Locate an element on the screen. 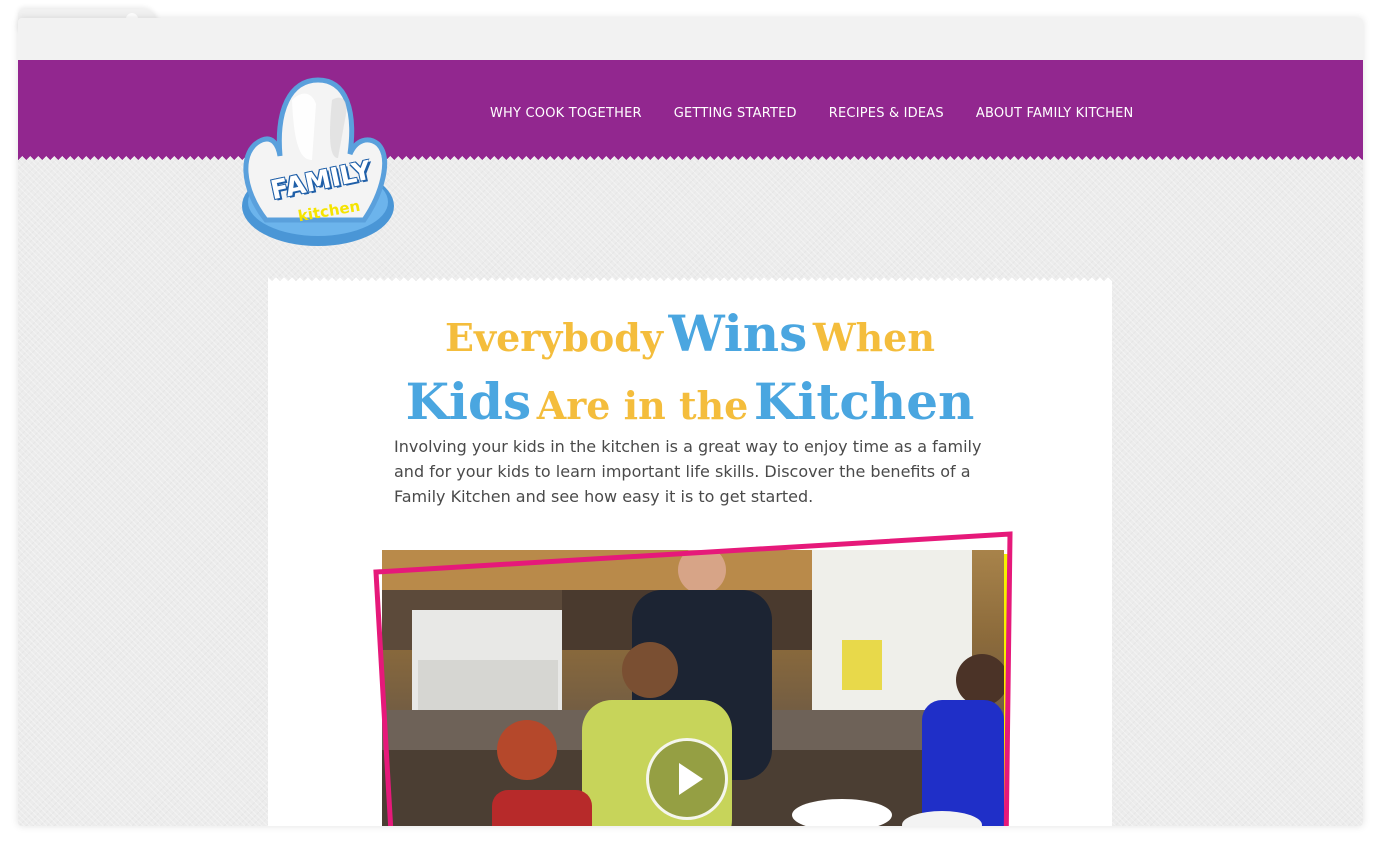 The height and width of the screenshot is (849, 1381). headline-line-2: Kids Are in the Kitchen is located at coordinates (690, 408).